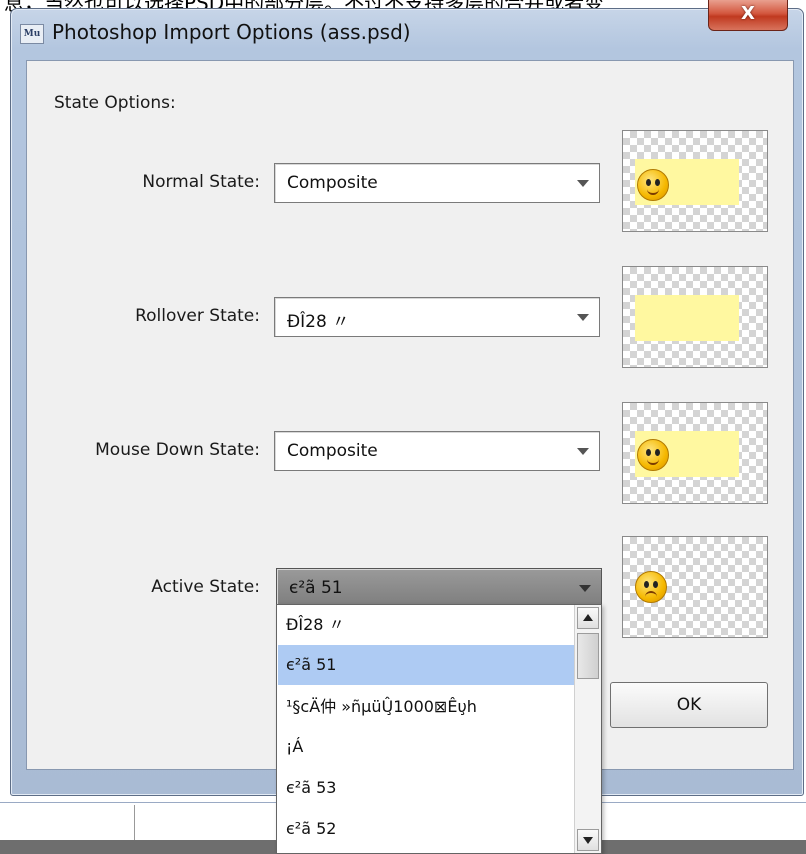 This screenshot has width=806, height=854. I want to click on active-state-select: є²ã 51, so click(439, 588).